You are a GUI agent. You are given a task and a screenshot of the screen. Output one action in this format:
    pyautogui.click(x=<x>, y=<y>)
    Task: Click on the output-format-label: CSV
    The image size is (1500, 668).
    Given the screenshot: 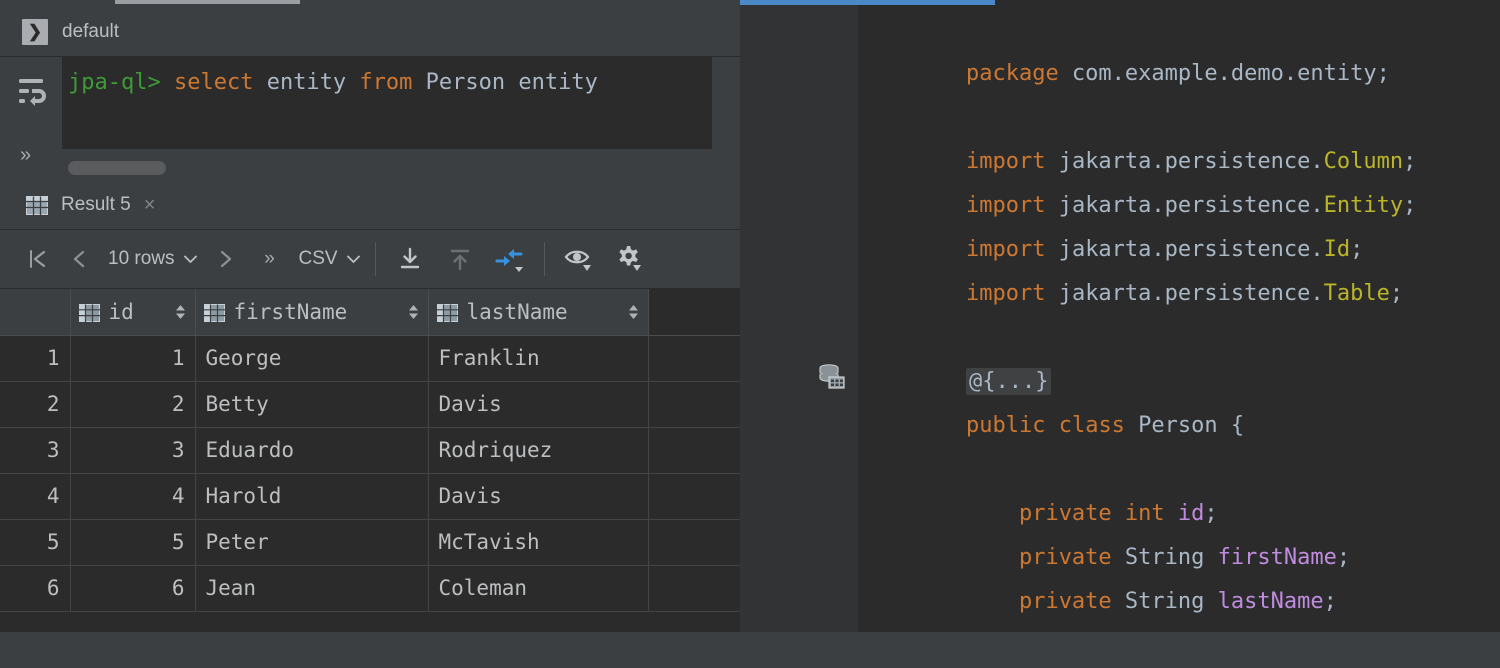 What is the action you would take?
    pyautogui.click(x=318, y=258)
    